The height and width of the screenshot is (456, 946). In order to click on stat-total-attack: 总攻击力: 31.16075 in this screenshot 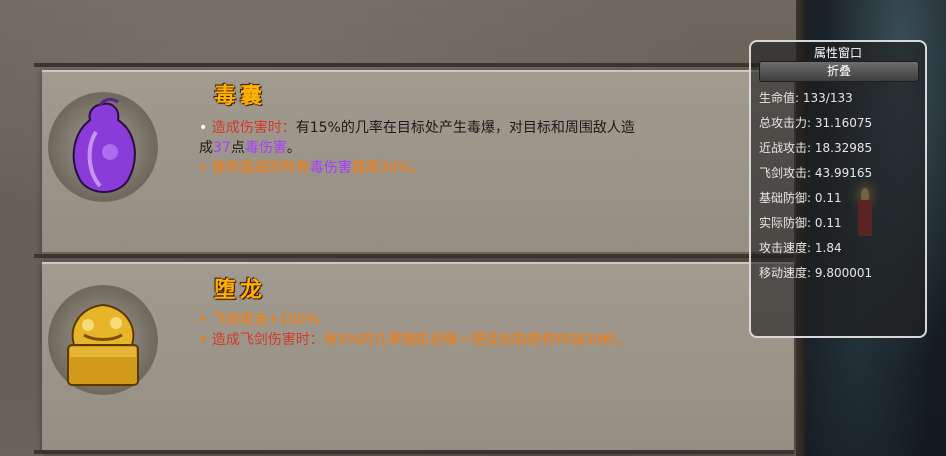, I will do `click(815, 122)`.